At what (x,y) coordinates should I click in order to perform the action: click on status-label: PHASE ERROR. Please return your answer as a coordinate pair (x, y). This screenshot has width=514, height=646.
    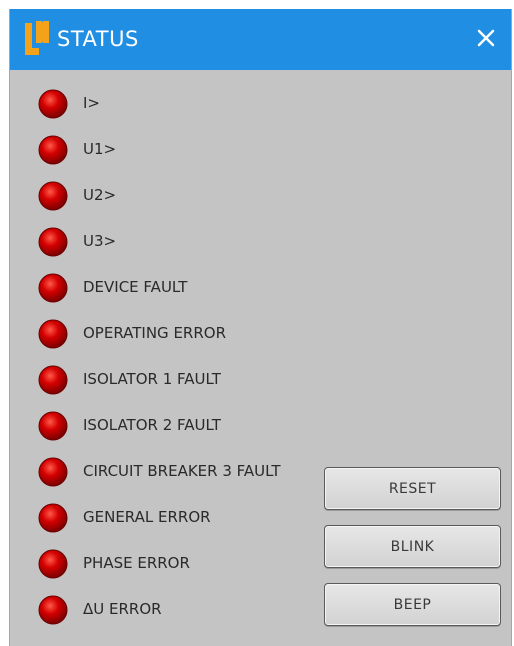
    Looking at the image, I should click on (136, 563).